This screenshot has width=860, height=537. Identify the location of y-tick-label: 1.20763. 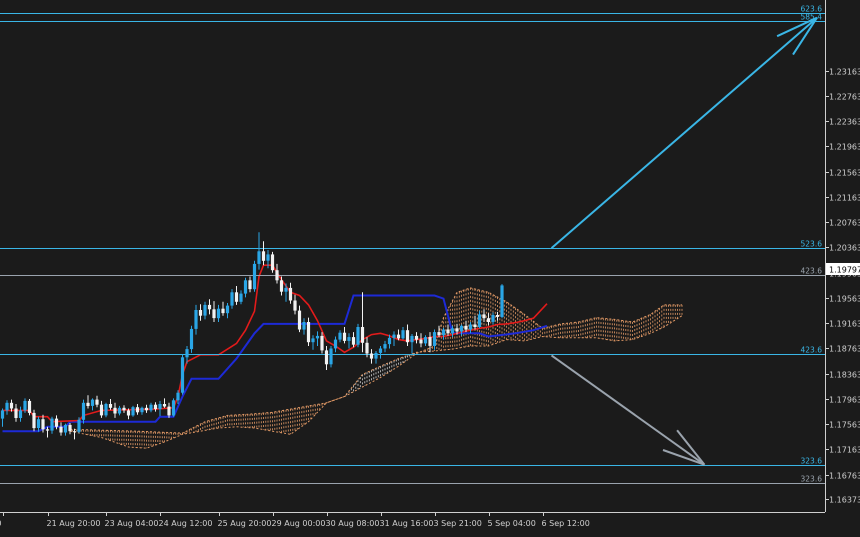
(844, 223).